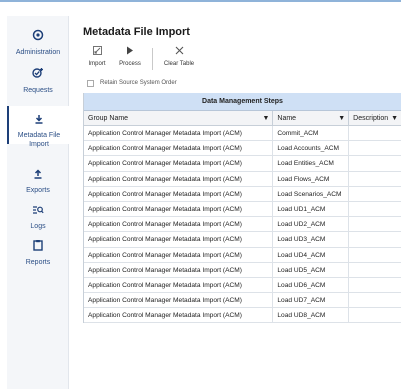 The height and width of the screenshot is (389, 401). Describe the element at coordinates (90, 83) in the screenshot. I see `retain-order-checkbox` at that location.